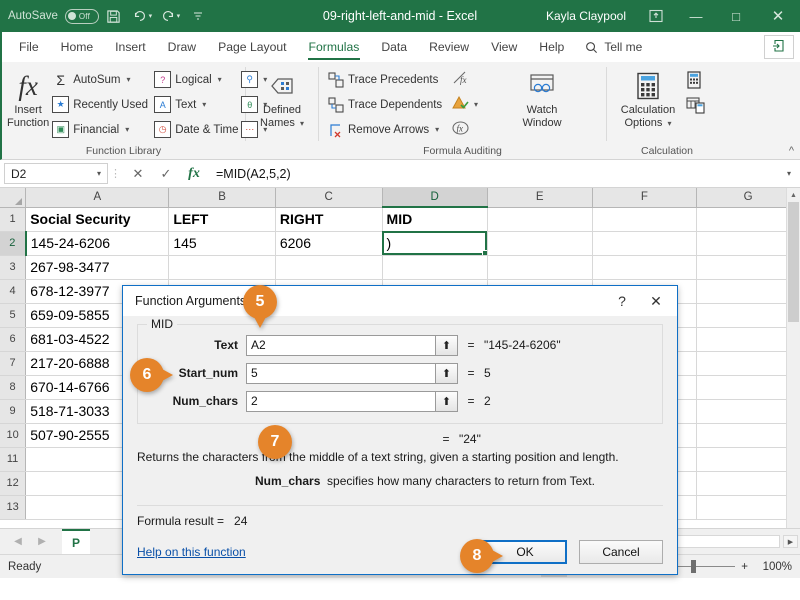 The image size is (800, 600). I want to click on date-time-button: ◷ Date & Time ▾, so click(200, 129).